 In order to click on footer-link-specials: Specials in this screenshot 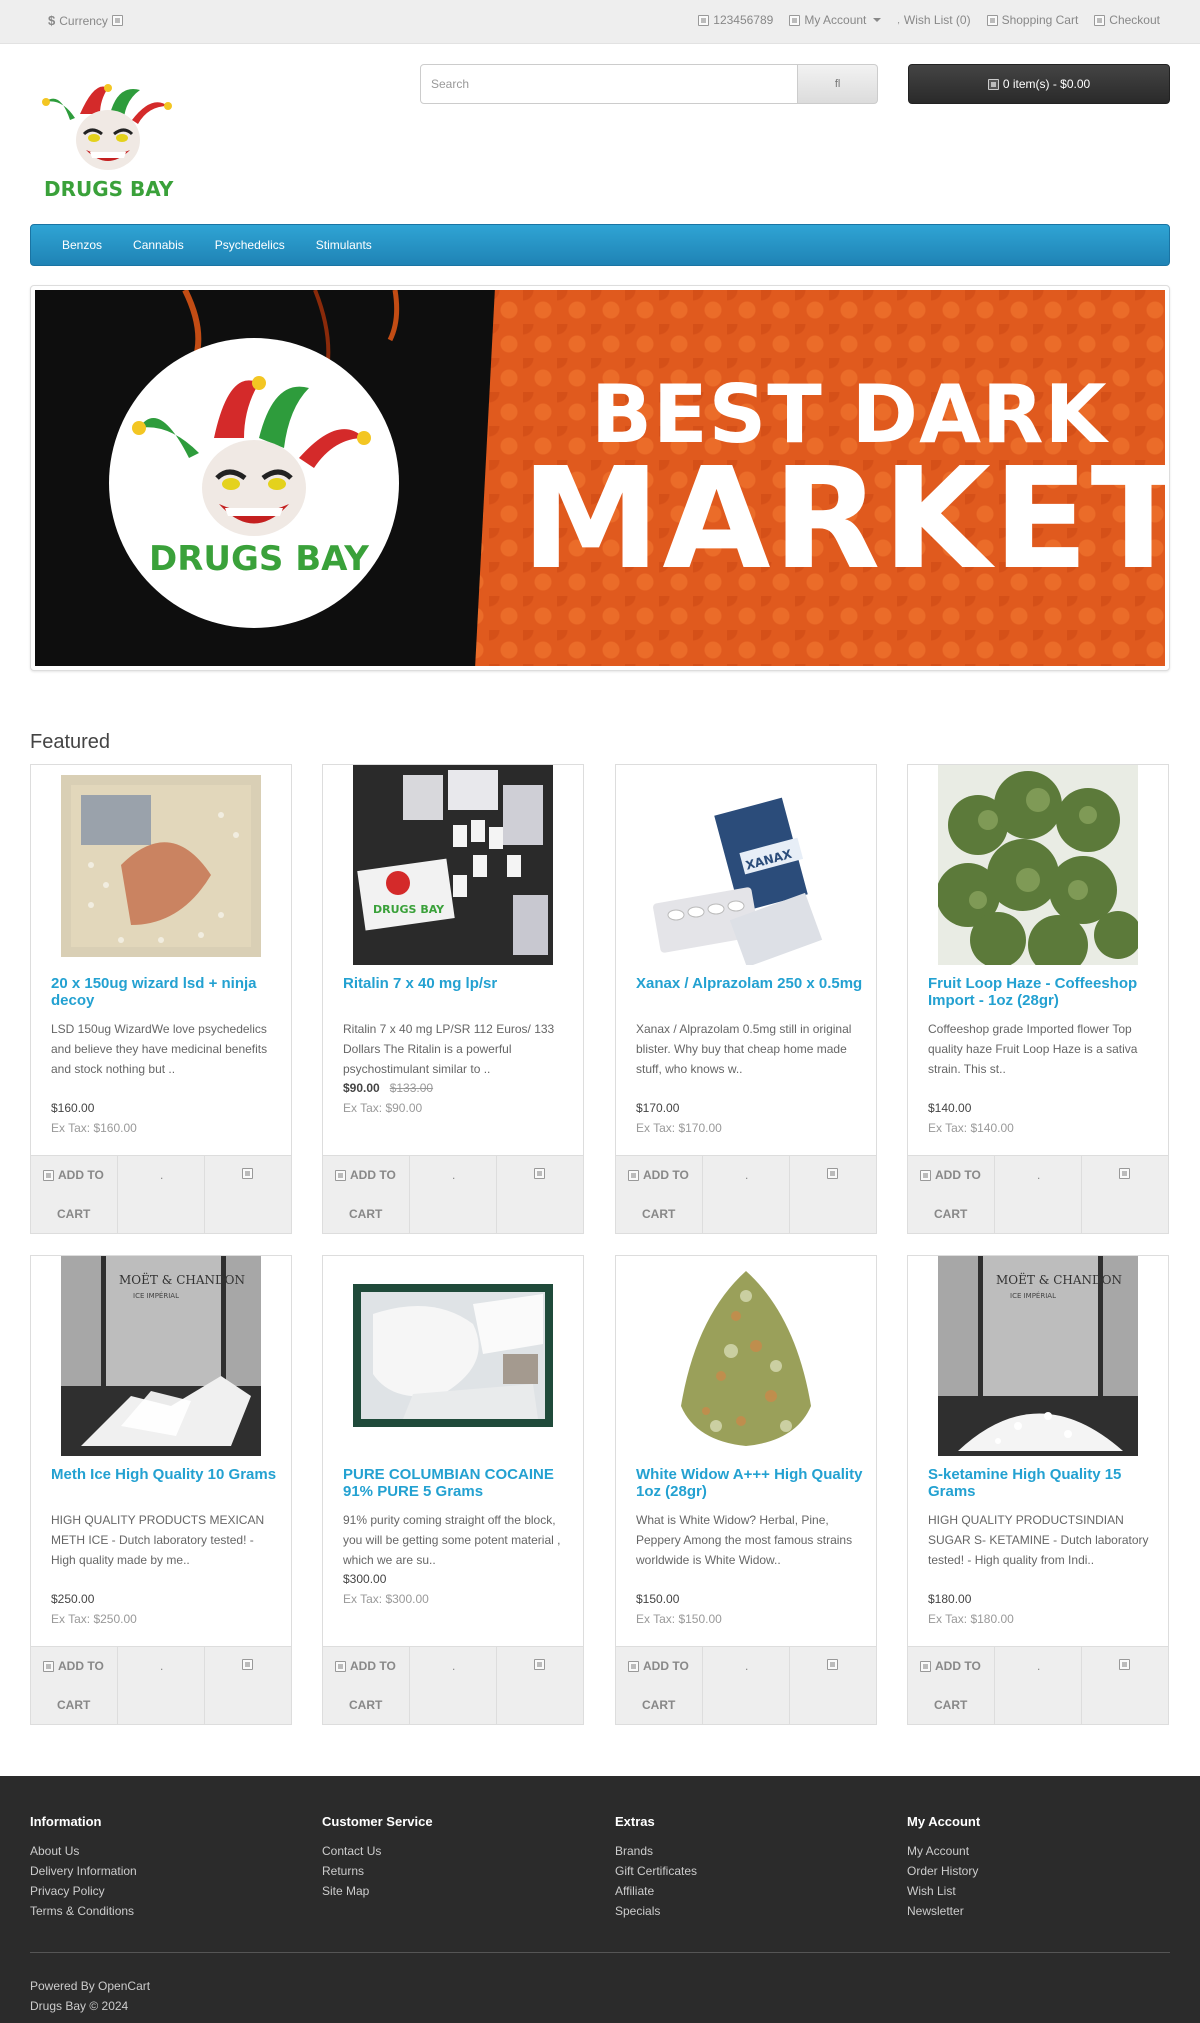, I will do `click(656, 1911)`.